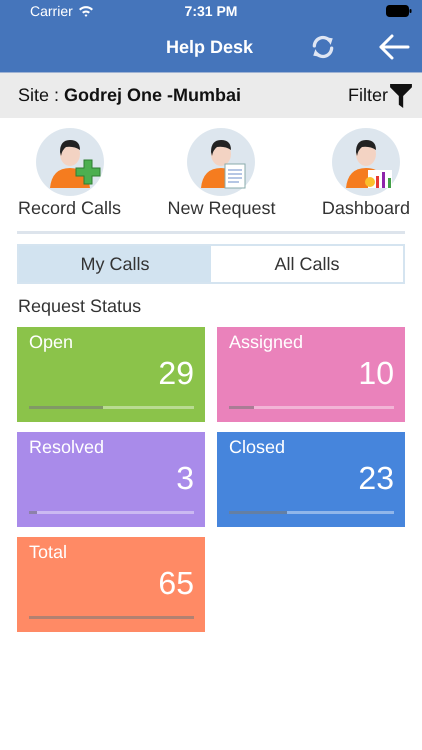 The image size is (422, 750). I want to click on card-label: Assigned, so click(266, 342).